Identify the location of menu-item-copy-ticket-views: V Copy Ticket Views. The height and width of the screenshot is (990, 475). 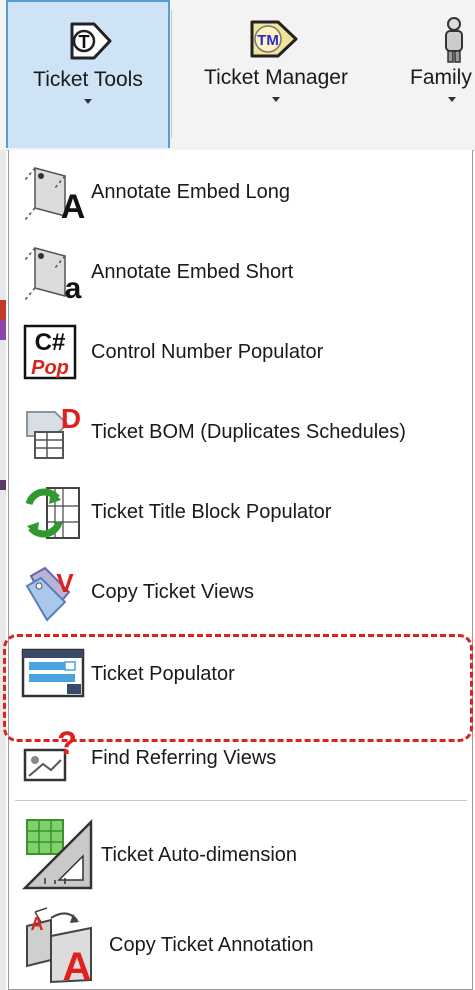
(240, 592).